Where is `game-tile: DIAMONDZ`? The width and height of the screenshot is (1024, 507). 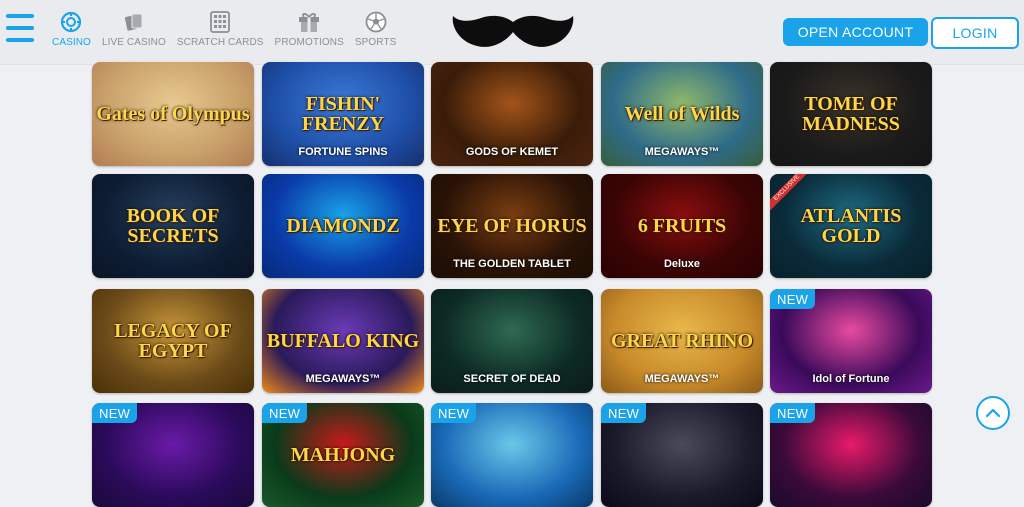 game-tile: DIAMONDZ is located at coordinates (343, 226).